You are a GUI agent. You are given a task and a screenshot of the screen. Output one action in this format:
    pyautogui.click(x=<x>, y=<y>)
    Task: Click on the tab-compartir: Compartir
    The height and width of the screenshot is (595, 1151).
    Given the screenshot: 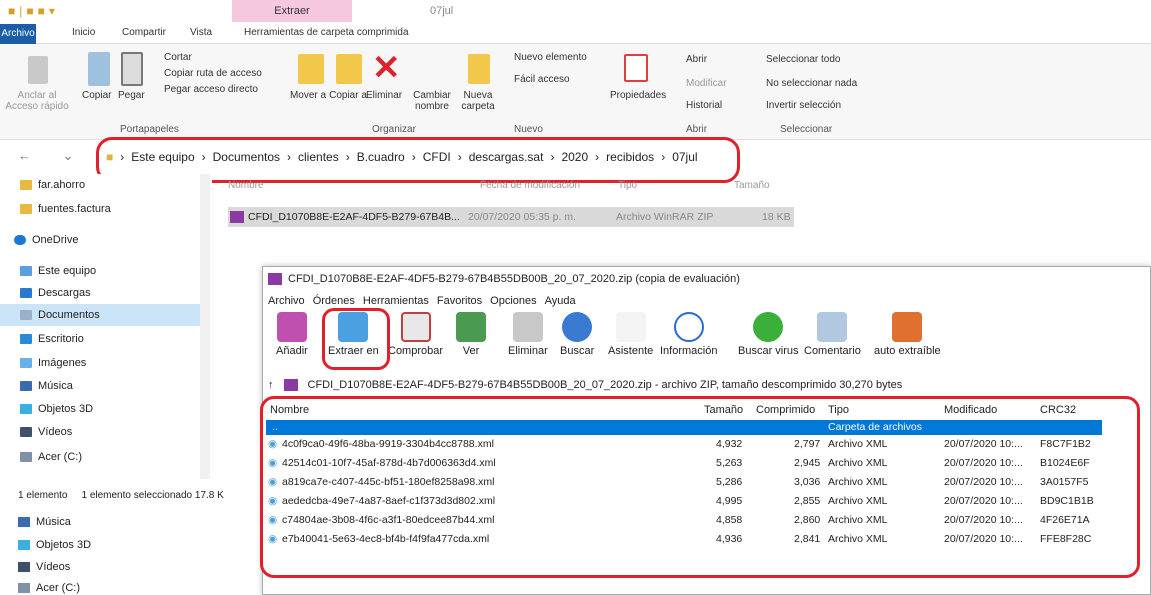 What is the action you would take?
    pyautogui.click(x=144, y=32)
    